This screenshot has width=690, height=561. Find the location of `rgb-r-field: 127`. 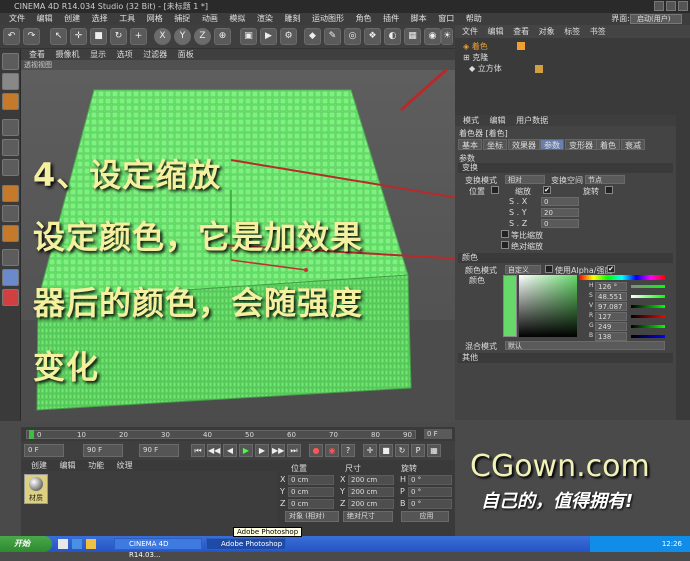

rgb-r-field: 127 is located at coordinates (611, 316).